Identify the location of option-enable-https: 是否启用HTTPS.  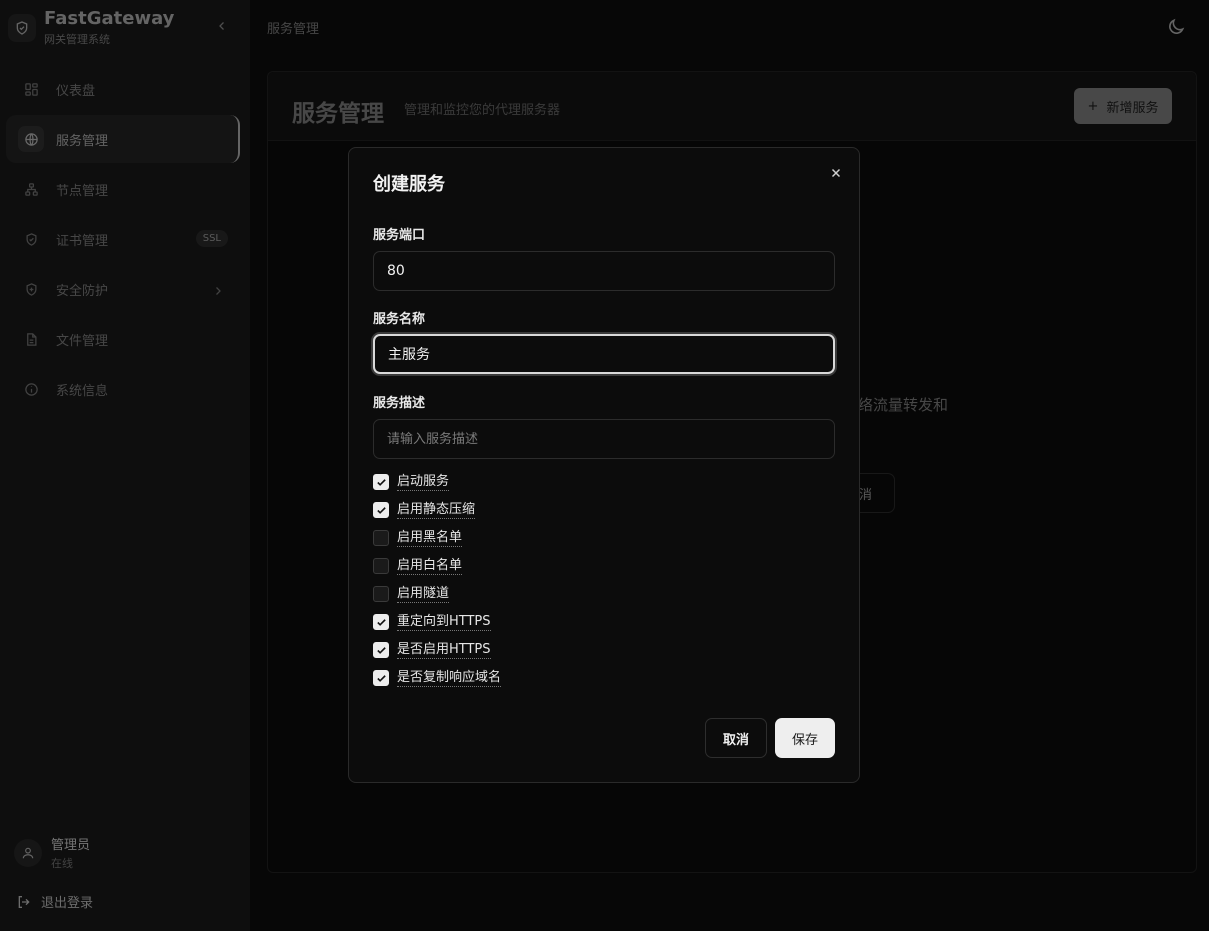
(432, 650).